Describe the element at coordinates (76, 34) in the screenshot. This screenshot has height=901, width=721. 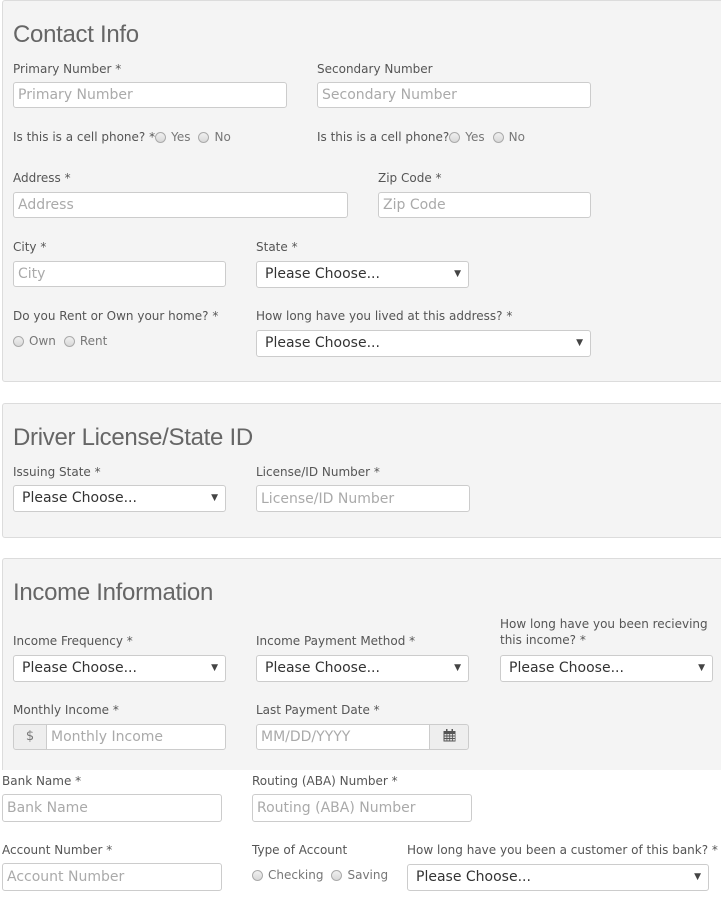
I see `contact-info-title: Contact Info` at that location.